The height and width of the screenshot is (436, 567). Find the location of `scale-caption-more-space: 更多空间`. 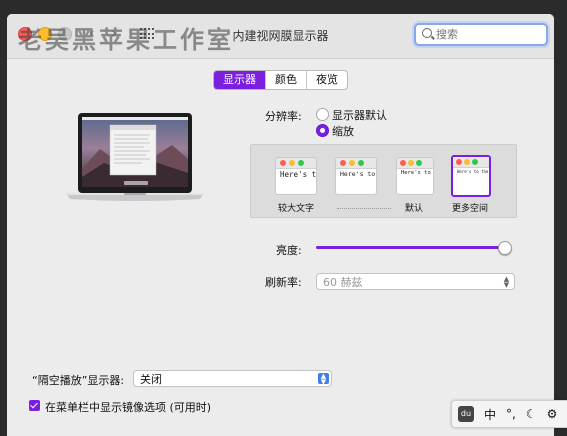

scale-caption-more-space: 更多空间 is located at coordinates (469, 209).